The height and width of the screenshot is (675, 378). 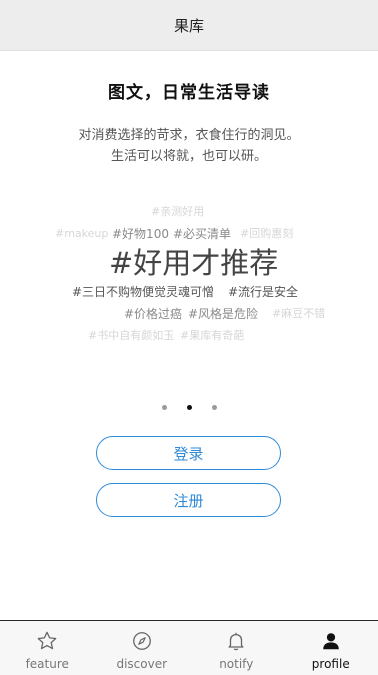 I want to click on tag-item: #必买清单, so click(x=202, y=234).